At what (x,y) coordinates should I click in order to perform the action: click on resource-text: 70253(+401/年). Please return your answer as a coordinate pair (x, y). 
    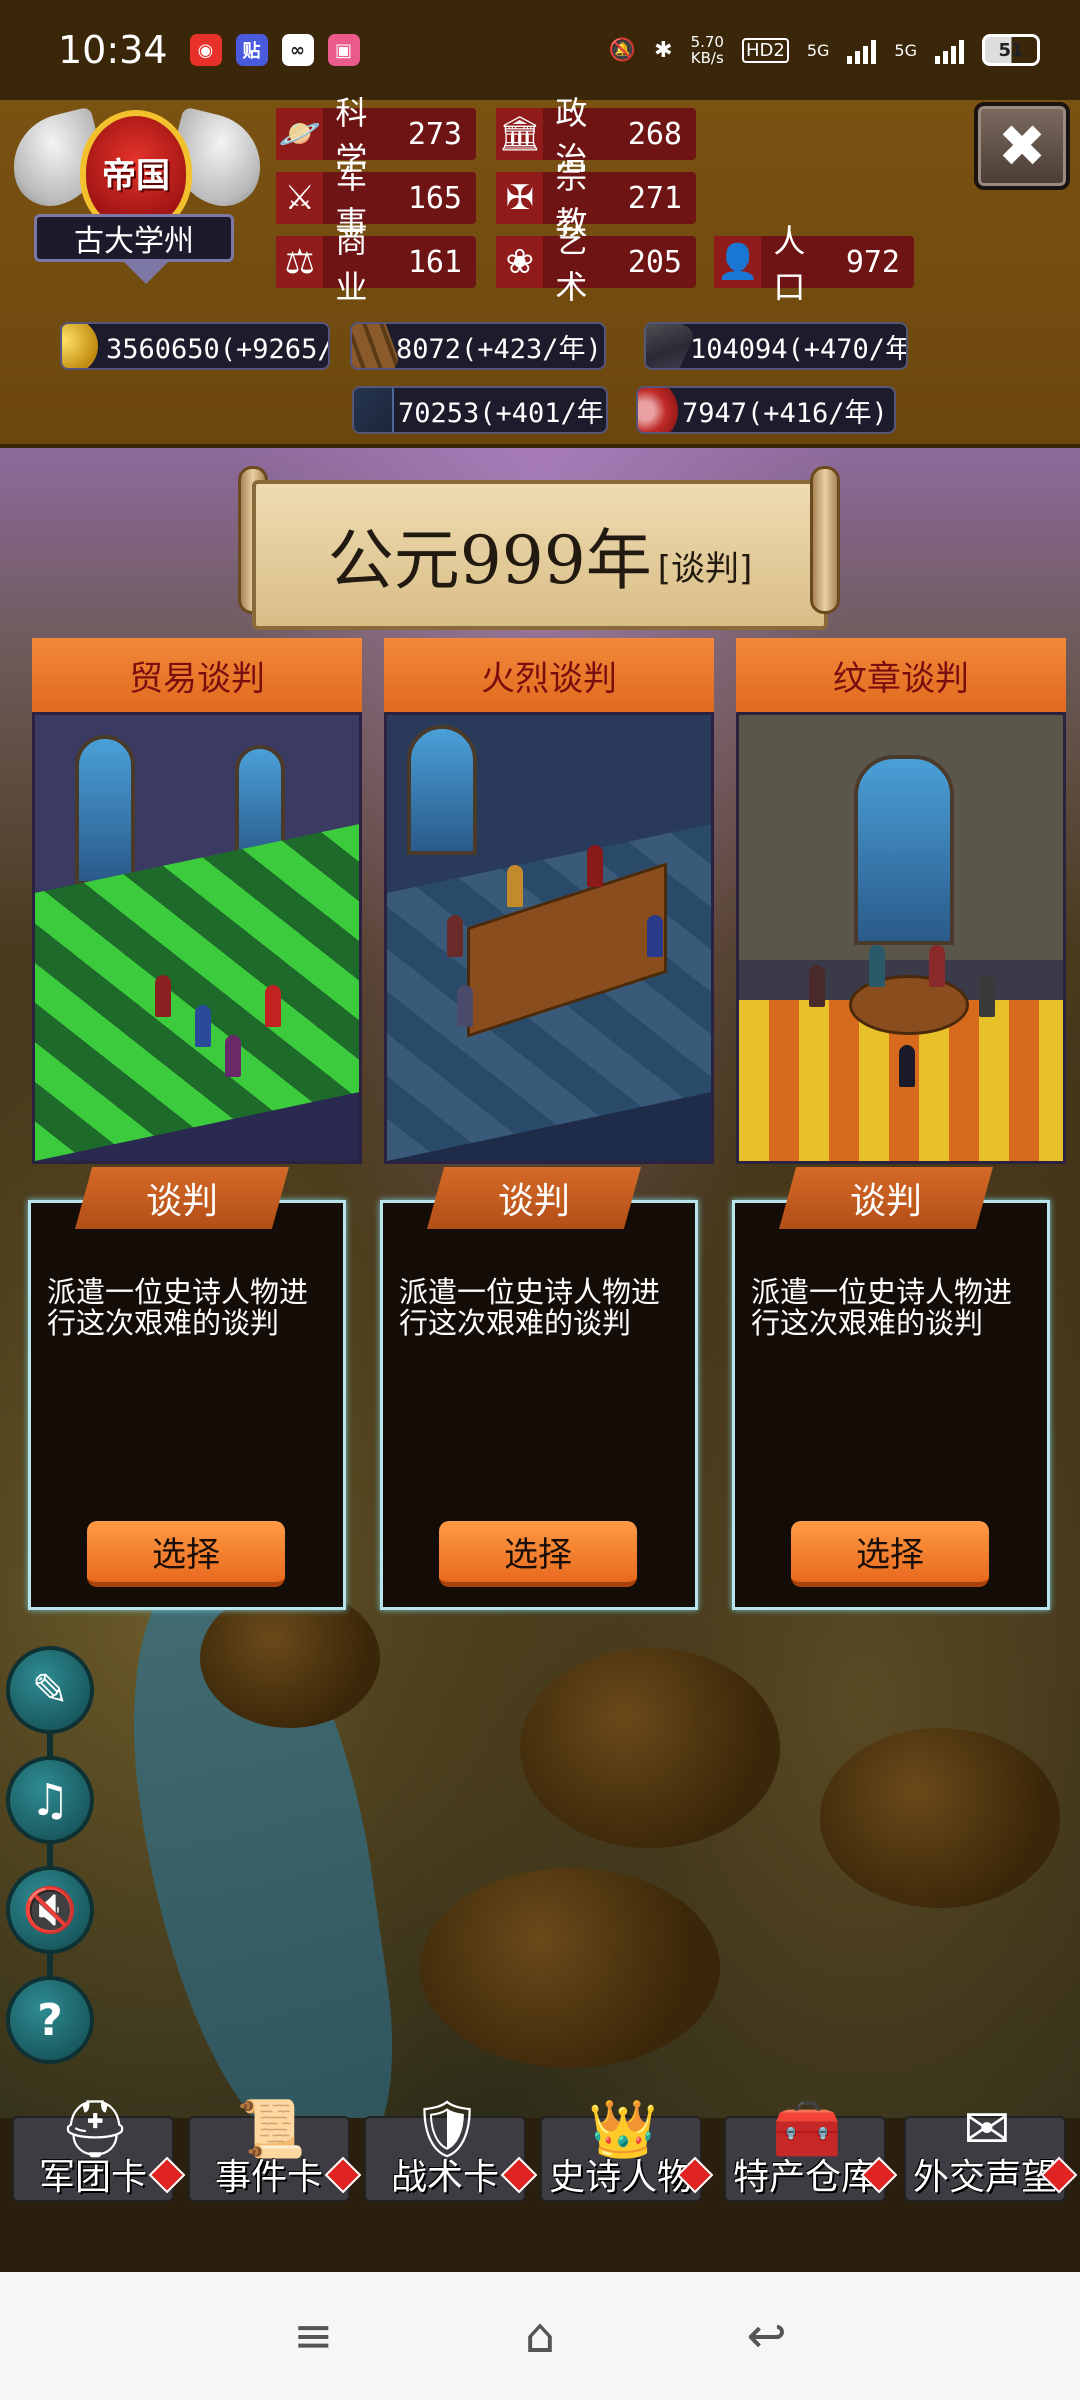
    Looking at the image, I should click on (503, 413).